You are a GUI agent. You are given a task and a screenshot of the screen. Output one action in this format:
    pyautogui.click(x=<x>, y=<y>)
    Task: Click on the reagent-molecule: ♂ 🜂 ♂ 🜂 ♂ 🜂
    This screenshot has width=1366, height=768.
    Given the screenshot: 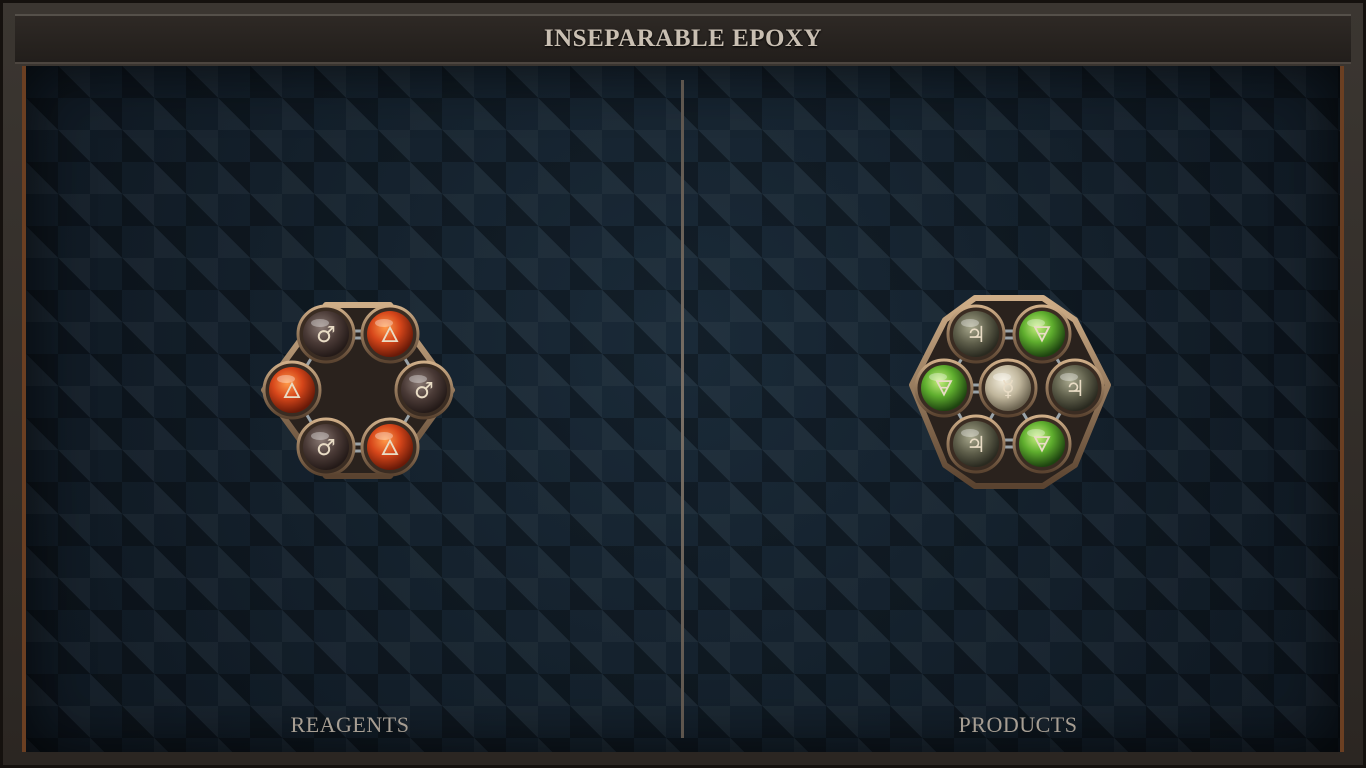 What is the action you would take?
    pyautogui.click(x=358, y=390)
    